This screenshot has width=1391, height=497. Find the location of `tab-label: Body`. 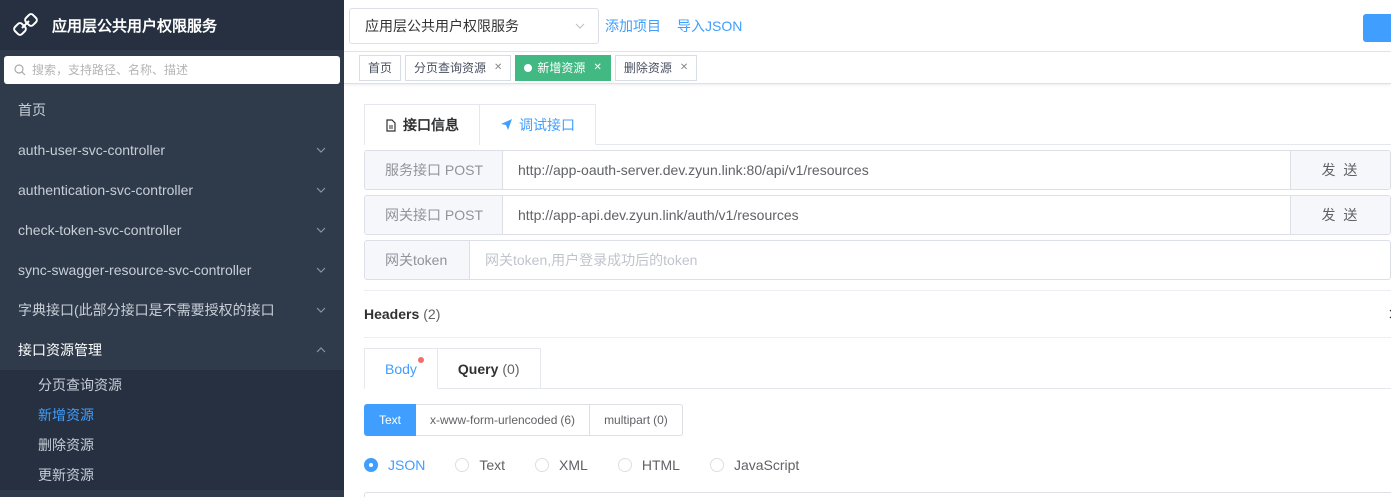

tab-label: Body is located at coordinates (401, 368).